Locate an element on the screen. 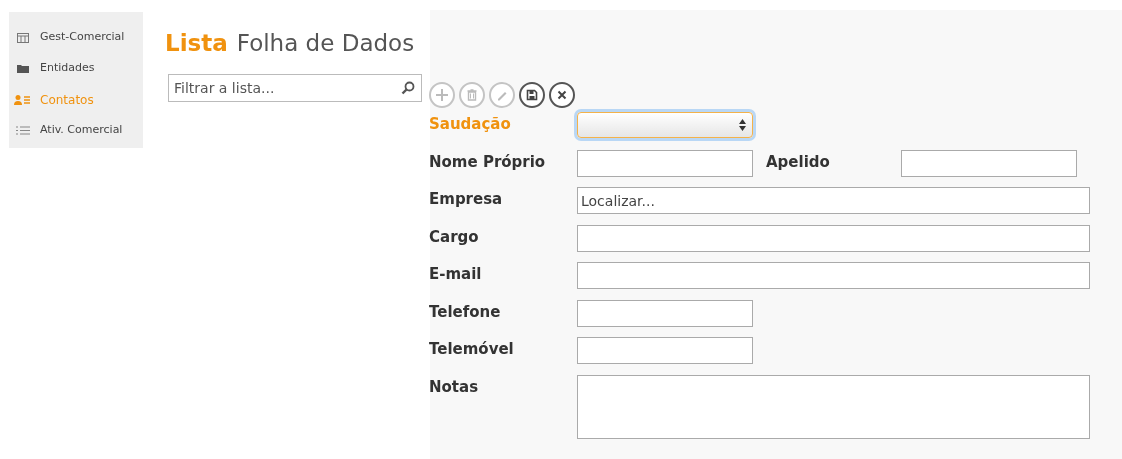 This screenshot has width=1122, height=459. sidebar-item: Gest-Comercial is located at coordinates (76, 37).